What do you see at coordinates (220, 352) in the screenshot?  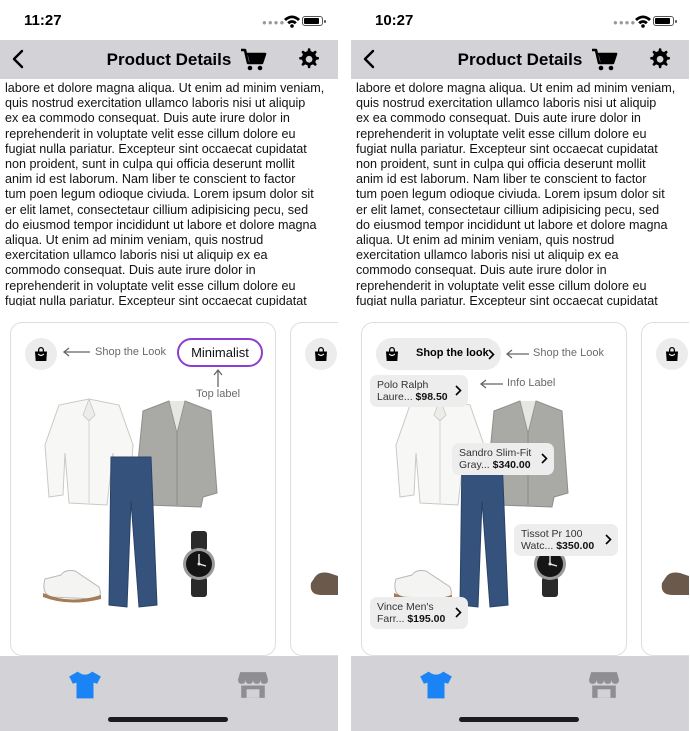 I see `top-label-badge: Minimalist` at bounding box center [220, 352].